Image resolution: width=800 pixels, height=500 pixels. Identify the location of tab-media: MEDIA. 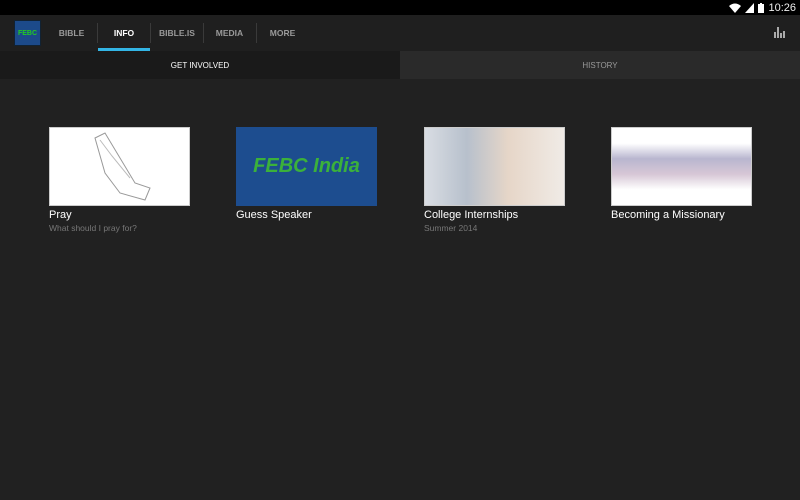
(229, 33).